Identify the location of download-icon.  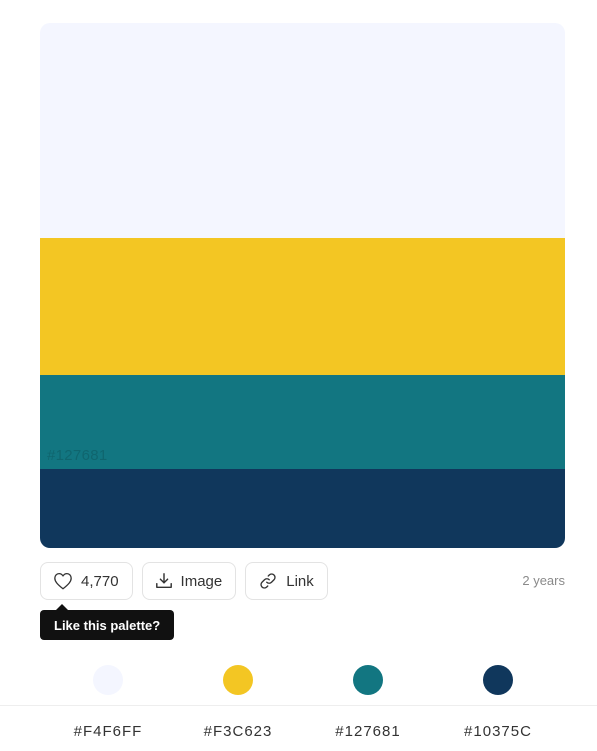
(164, 581).